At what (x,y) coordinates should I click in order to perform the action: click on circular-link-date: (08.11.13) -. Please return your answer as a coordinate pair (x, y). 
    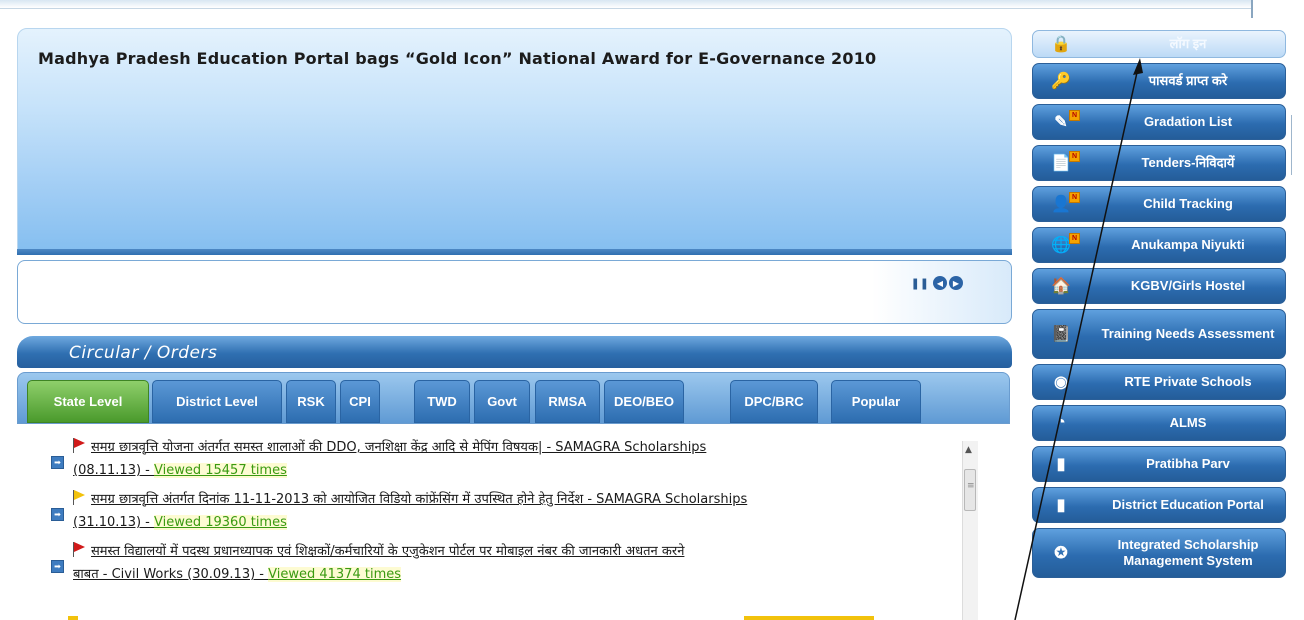
    Looking at the image, I should click on (113, 470).